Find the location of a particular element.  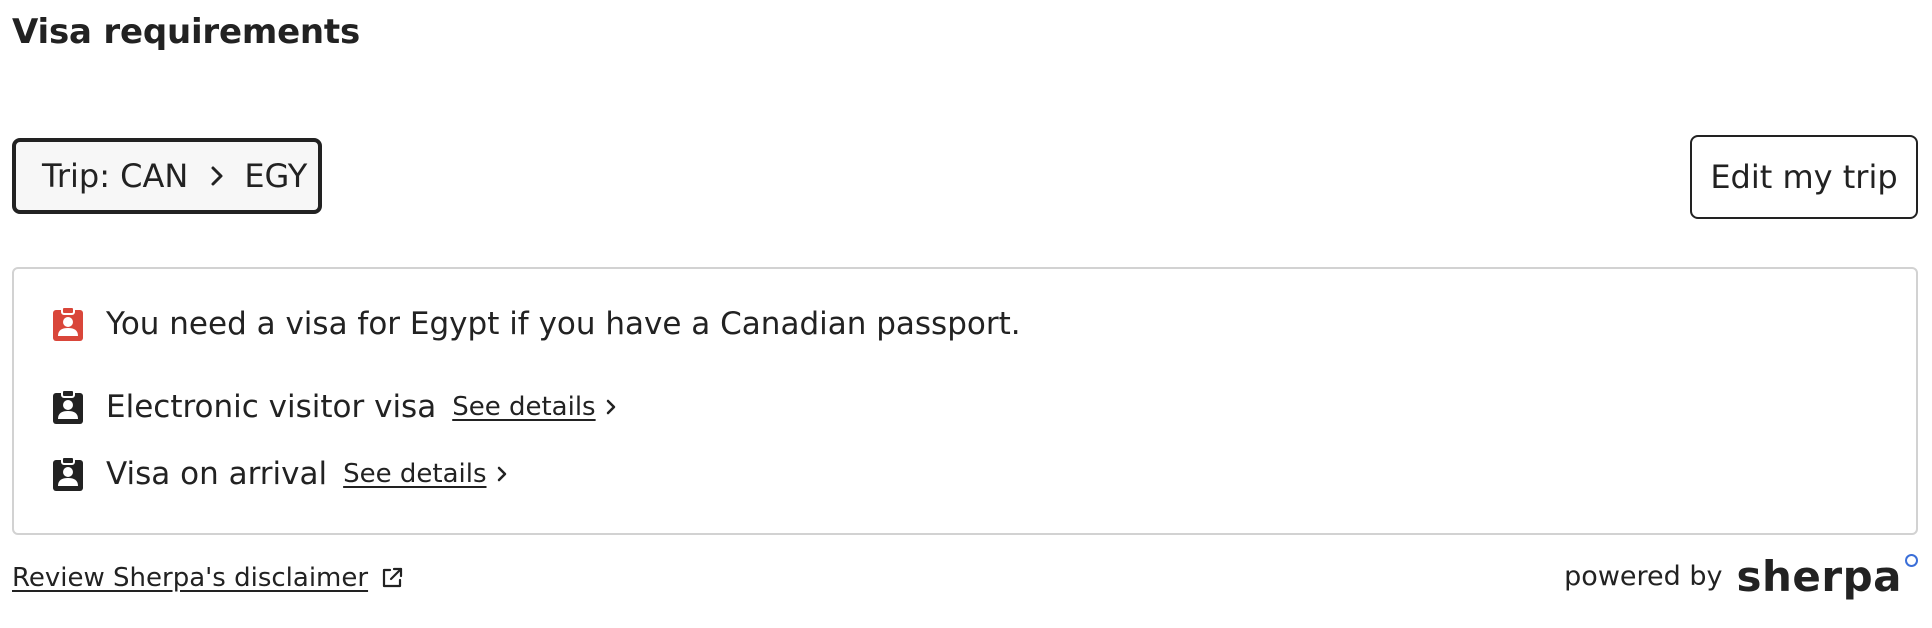

brand-dot-icon is located at coordinates (1911, 560).